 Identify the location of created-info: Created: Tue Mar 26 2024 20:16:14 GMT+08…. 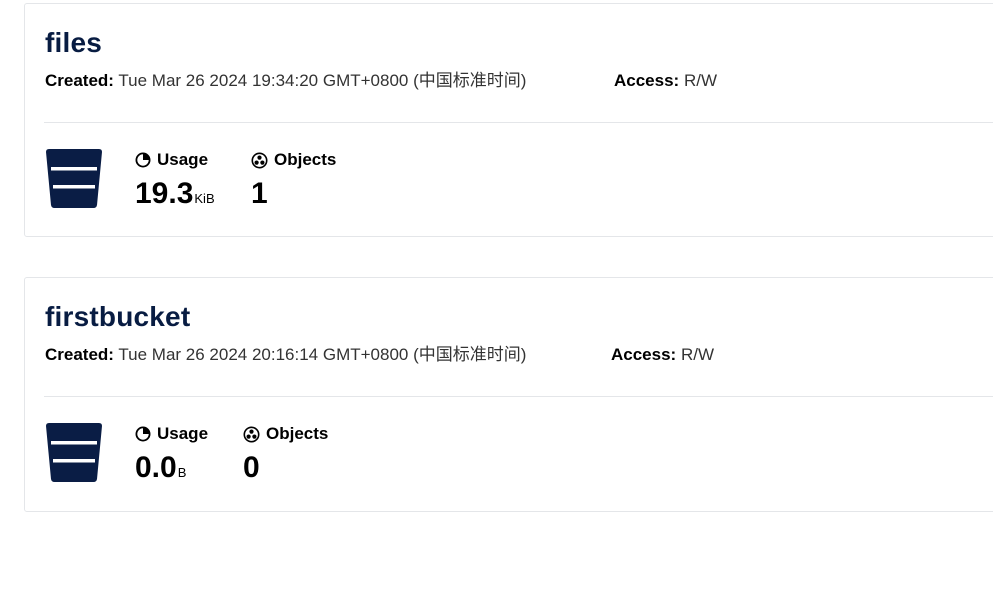
(285, 355).